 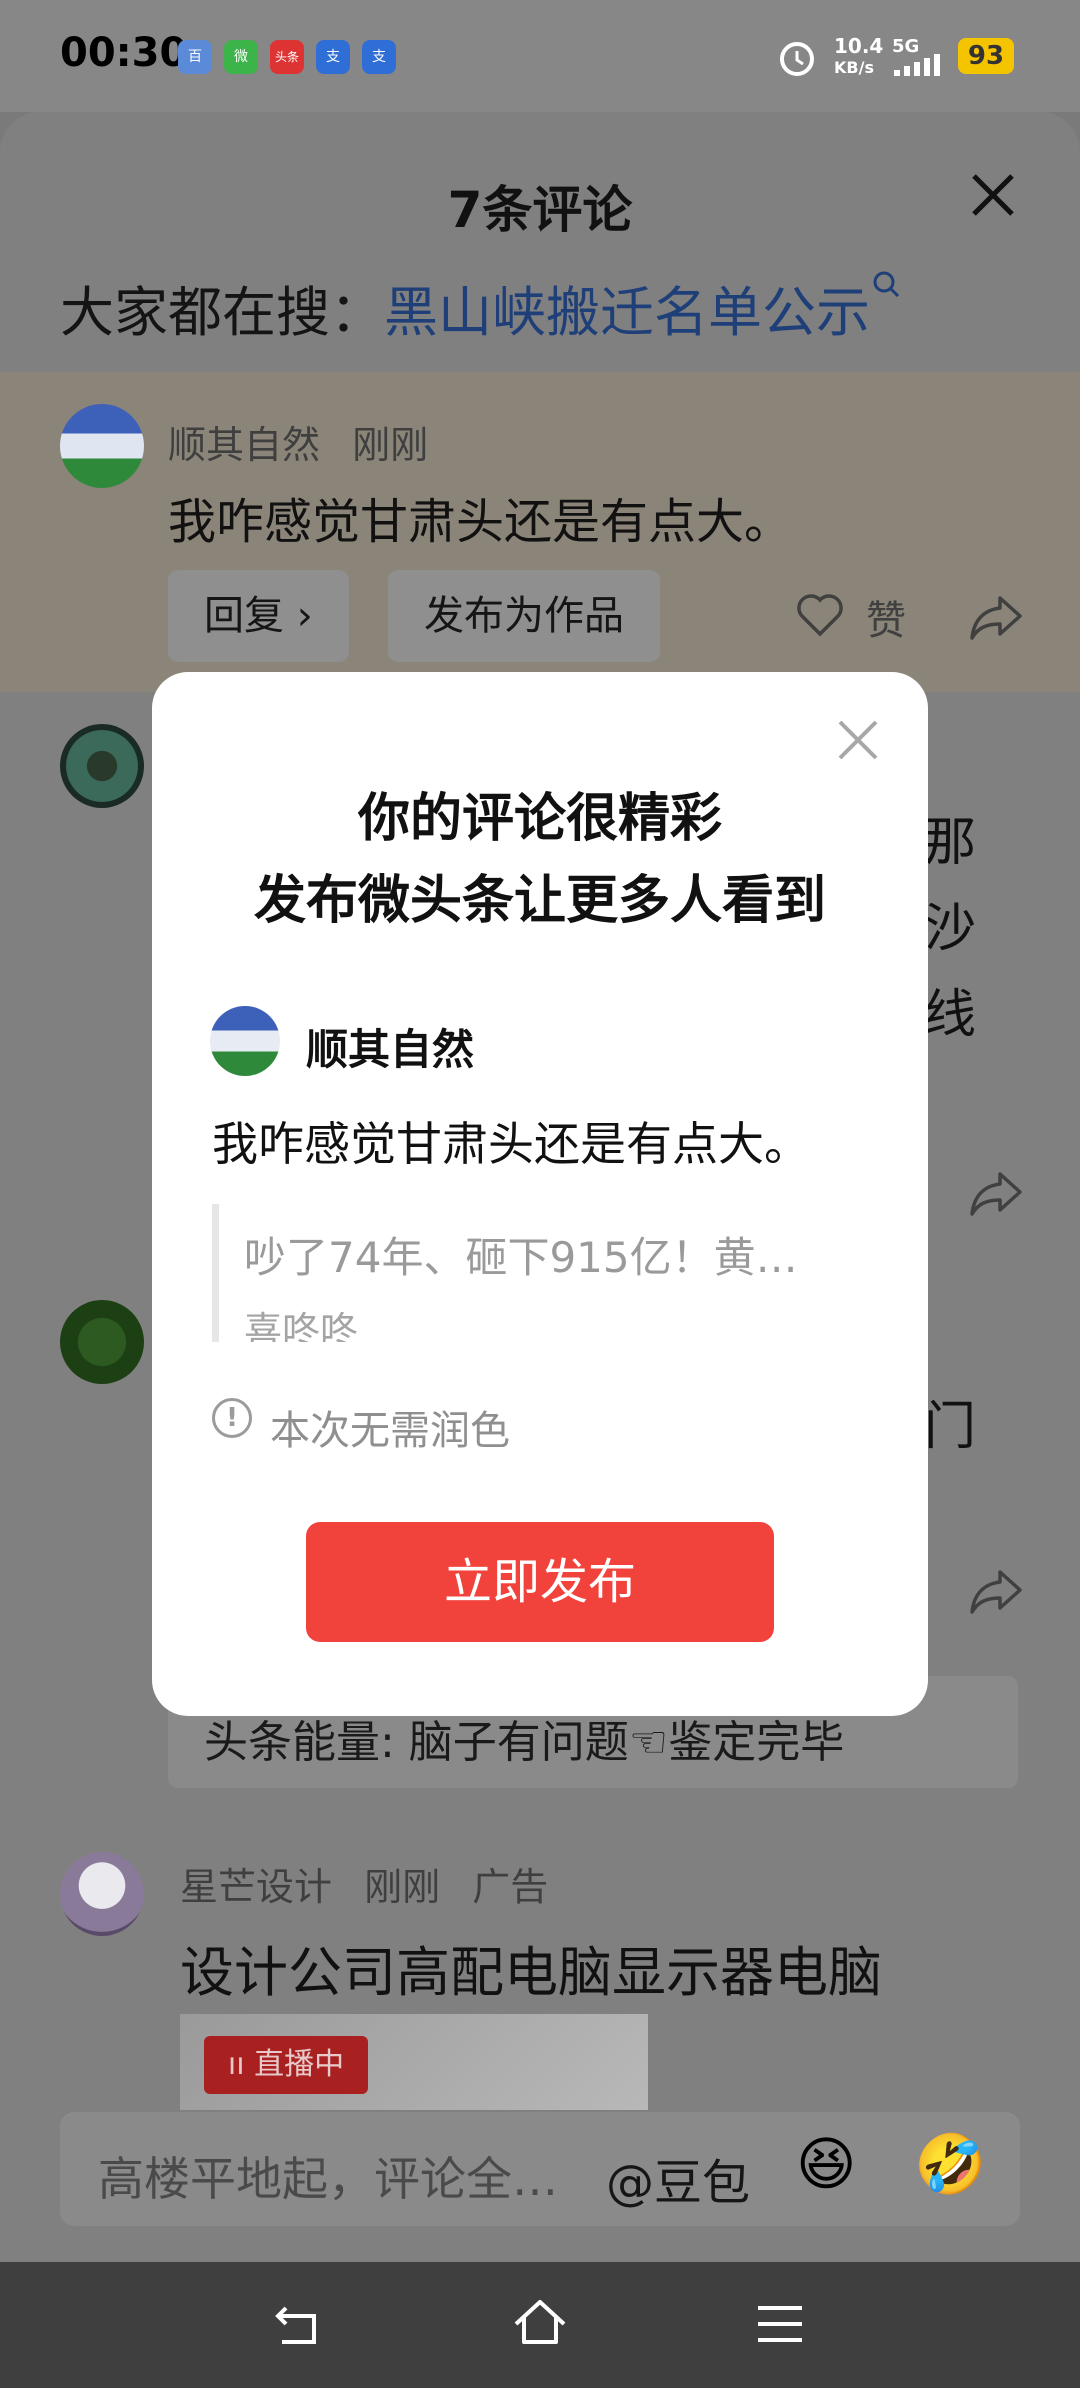 What do you see at coordinates (390, 1431) in the screenshot?
I see `no-polish-note: 本次无需润色` at bounding box center [390, 1431].